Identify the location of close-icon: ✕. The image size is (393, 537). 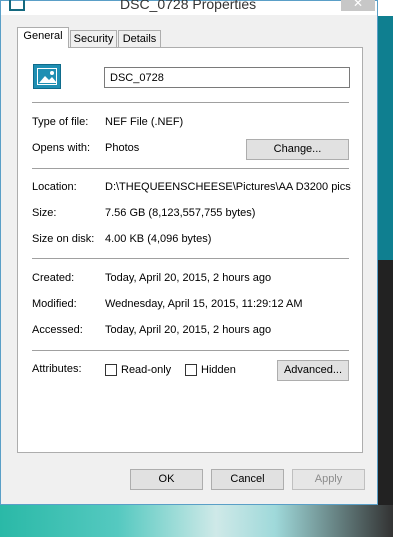
(358, 5).